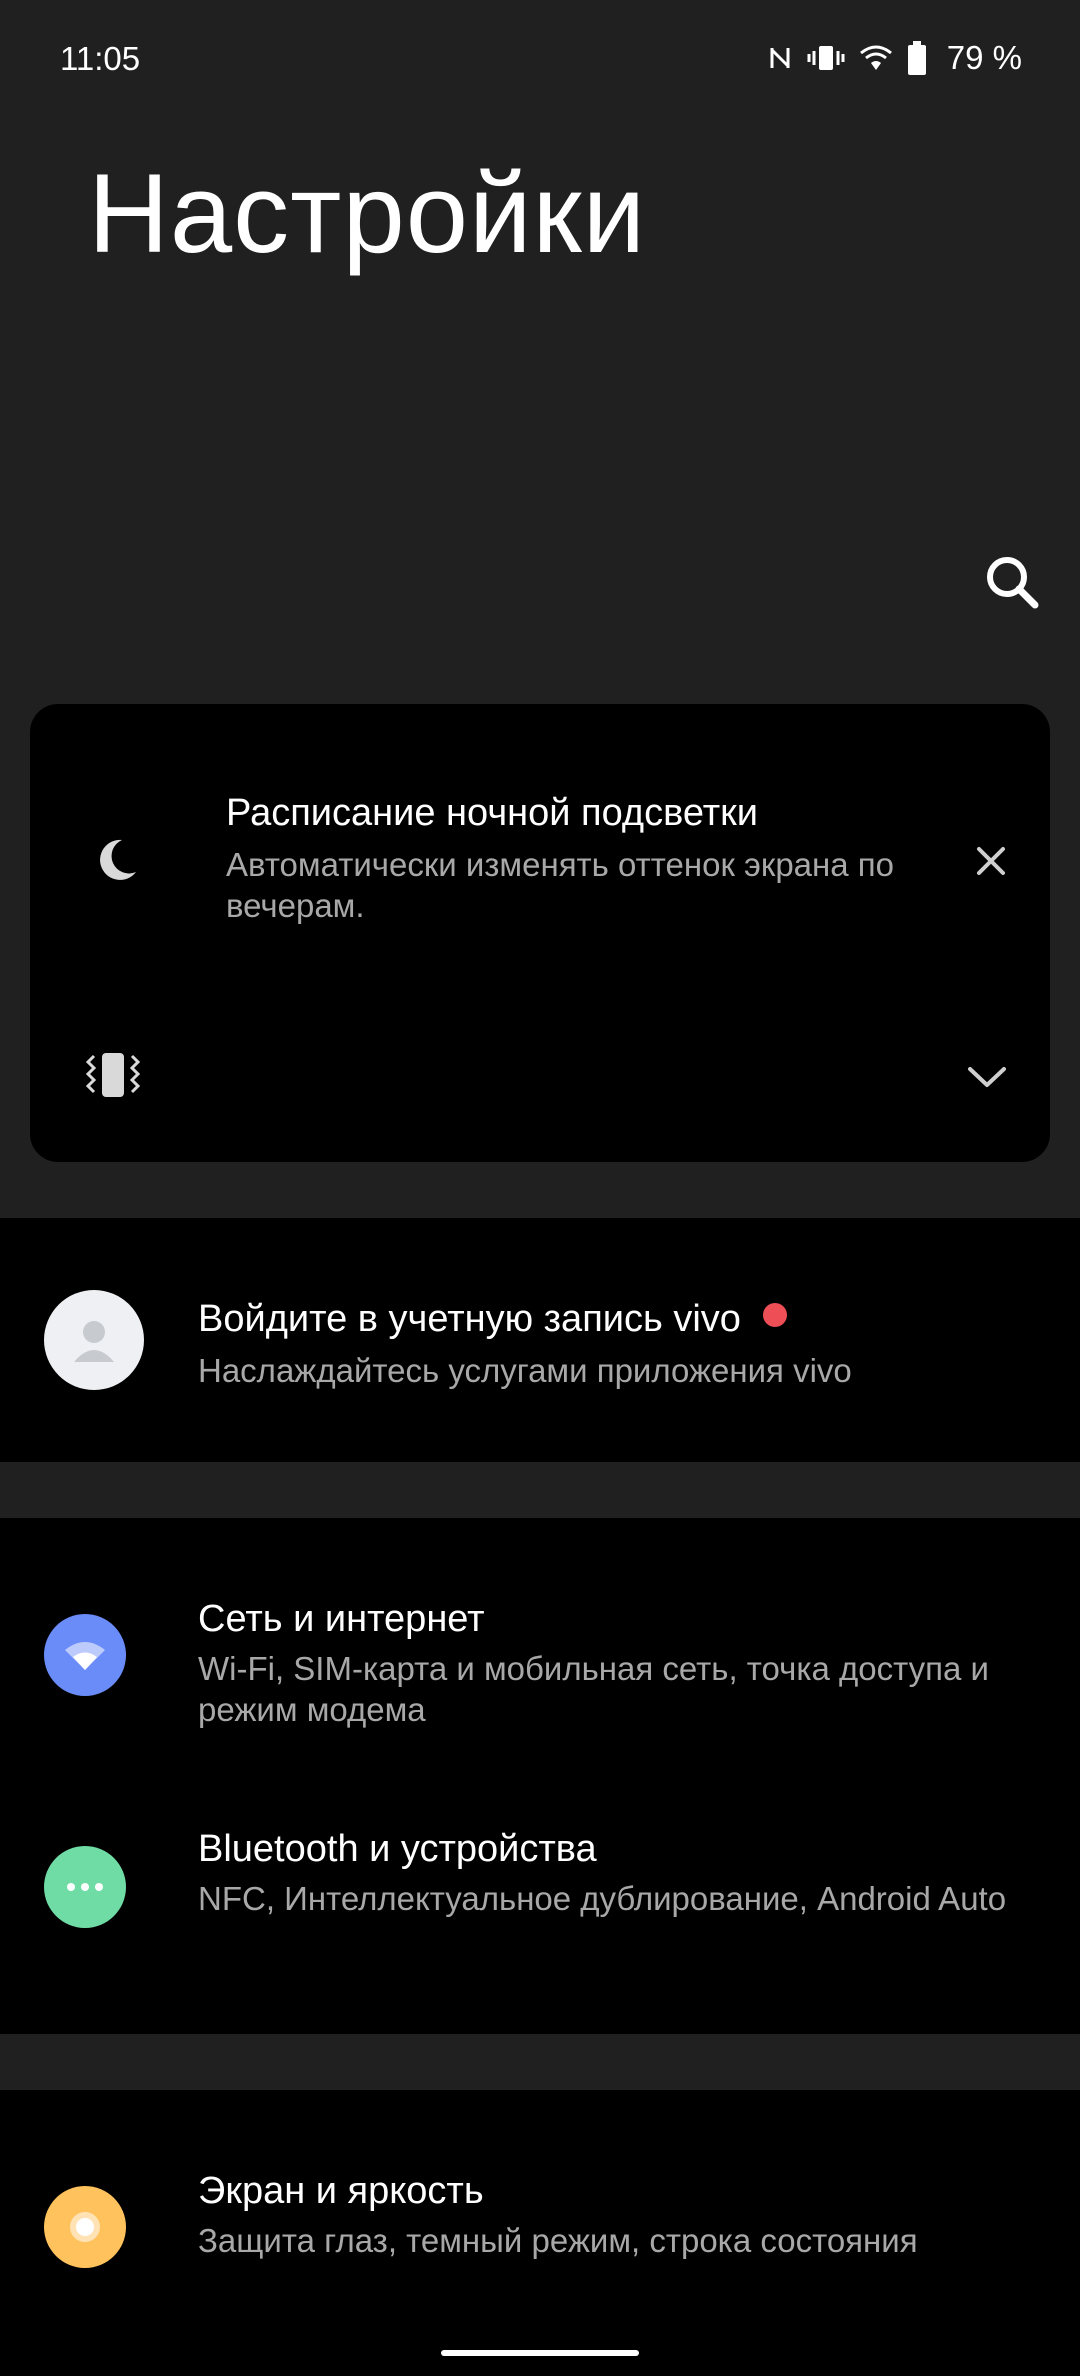  I want to click on search-icon, so click(1013, 583).